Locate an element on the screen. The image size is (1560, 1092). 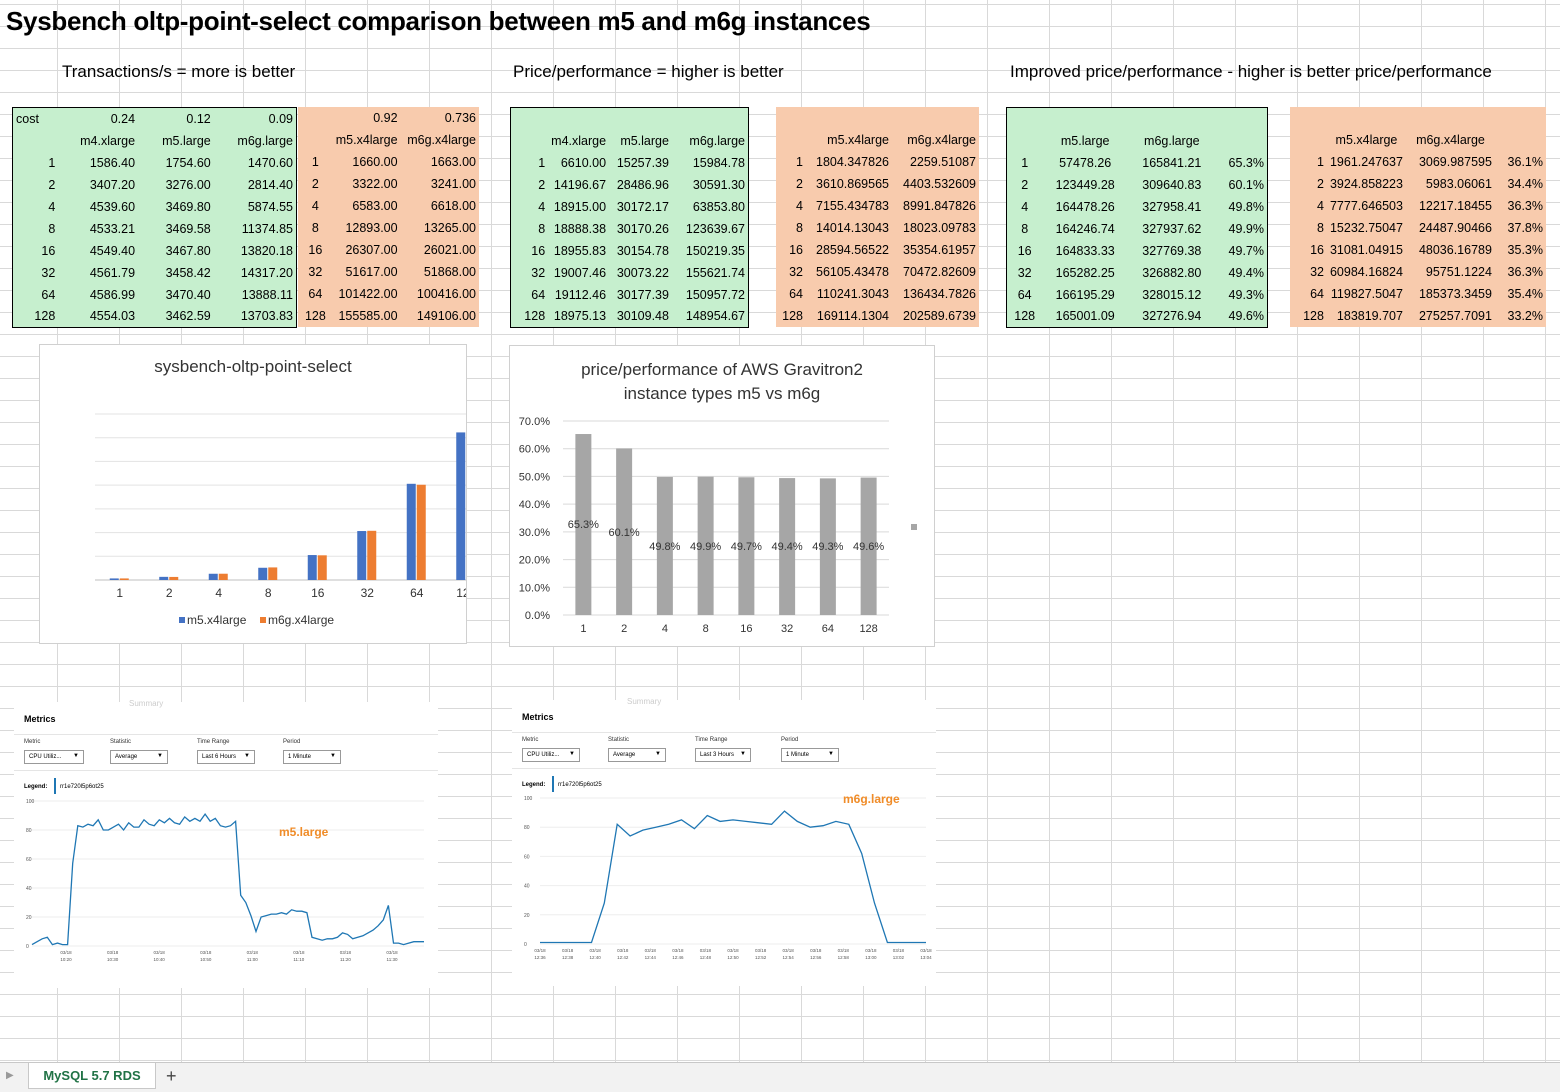
table-cell: 51617.00 is located at coordinates (367, 272).